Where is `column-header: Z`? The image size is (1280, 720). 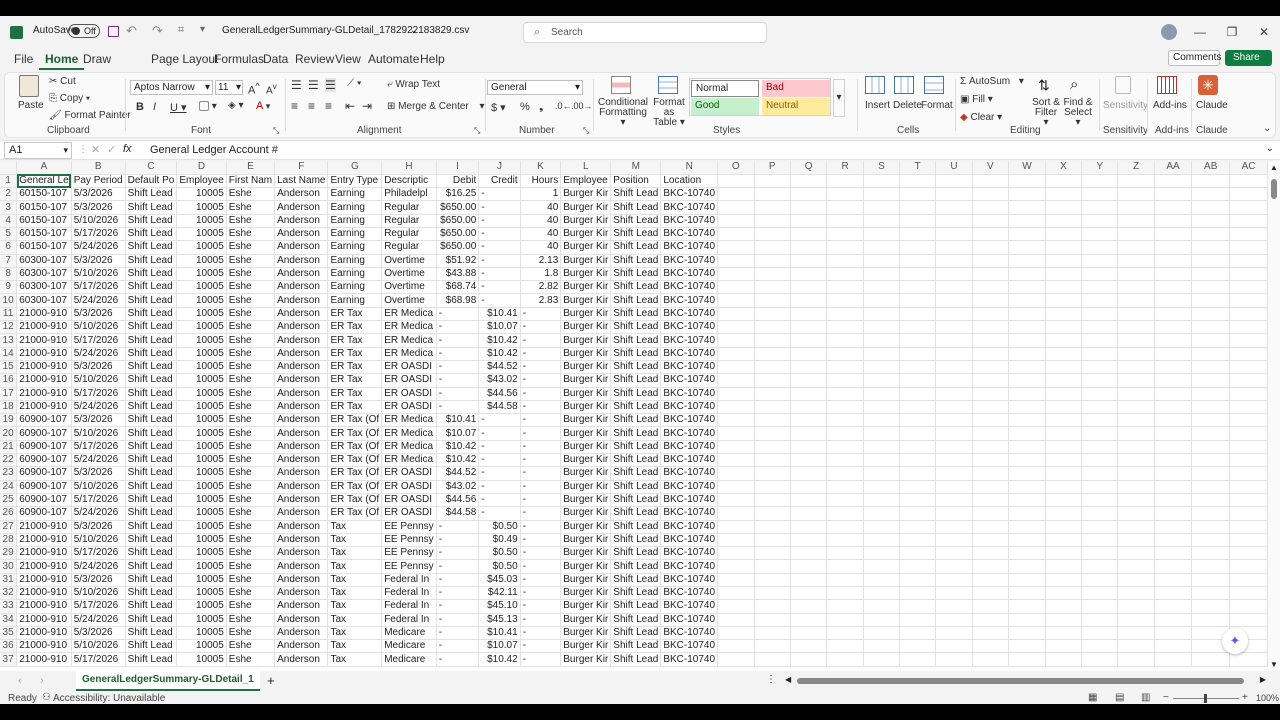 column-header: Z is located at coordinates (1136, 168).